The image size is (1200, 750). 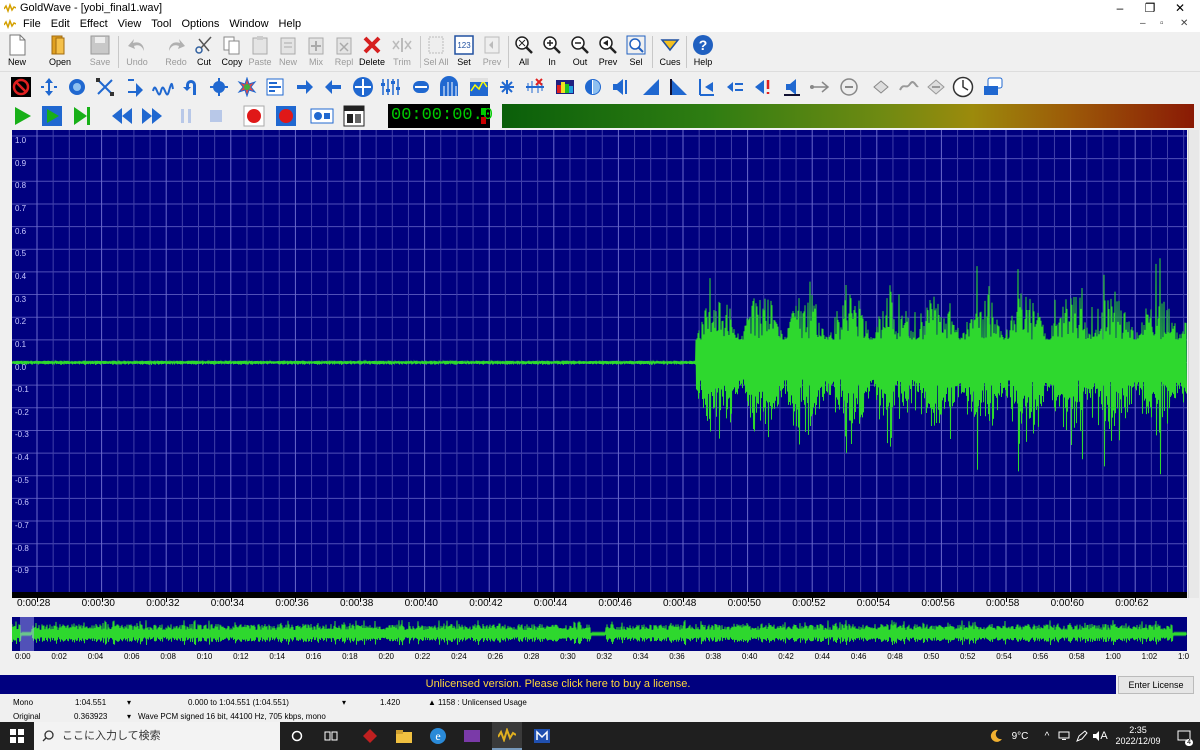 I want to click on overview-waveform, so click(x=599, y=634).